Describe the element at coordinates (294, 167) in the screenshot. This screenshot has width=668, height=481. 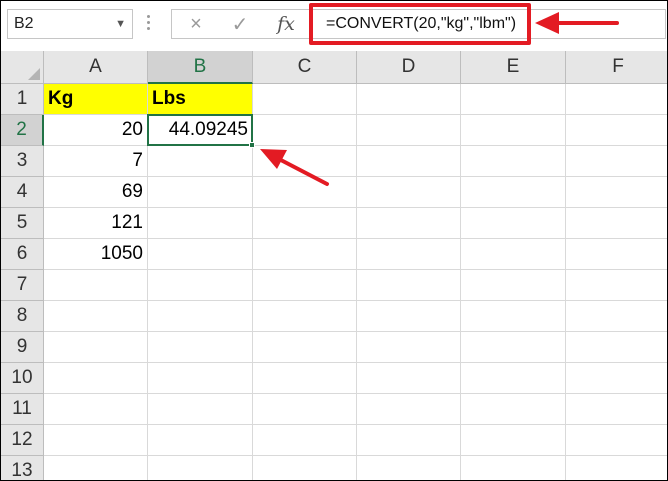
I see `arrow-to-cell-icon` at that location.